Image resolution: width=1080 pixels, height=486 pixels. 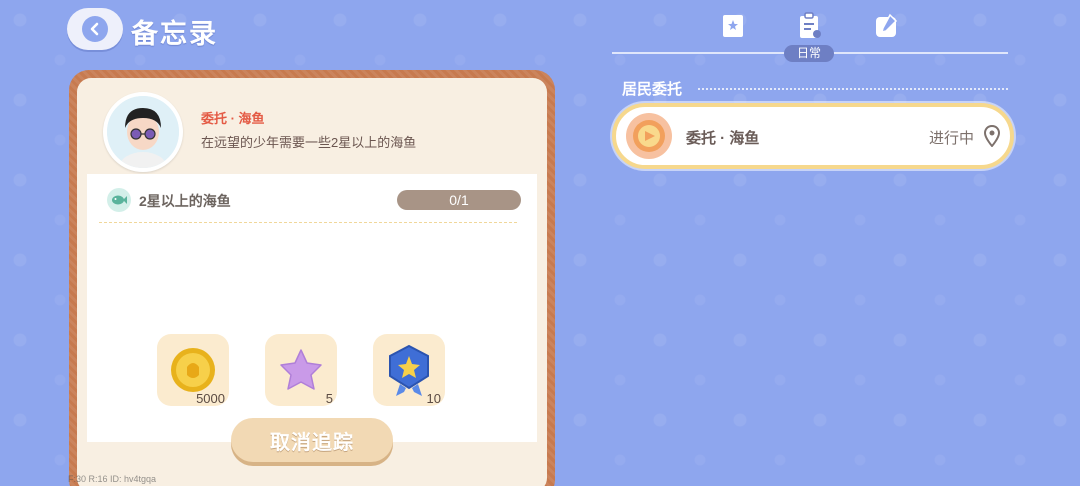 What do you see at coordinates (185, 201) in the screenshot?
I see `task-label: 2星以上的海鱼` at bounding box center [185, 201].